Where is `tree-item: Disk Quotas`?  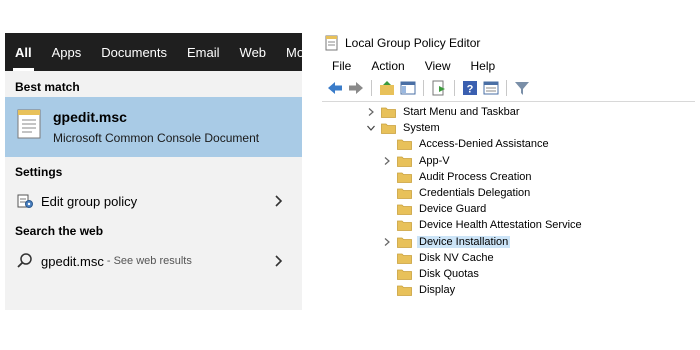
tree-item: Disk Quotas is located at coordinates (431, 274).